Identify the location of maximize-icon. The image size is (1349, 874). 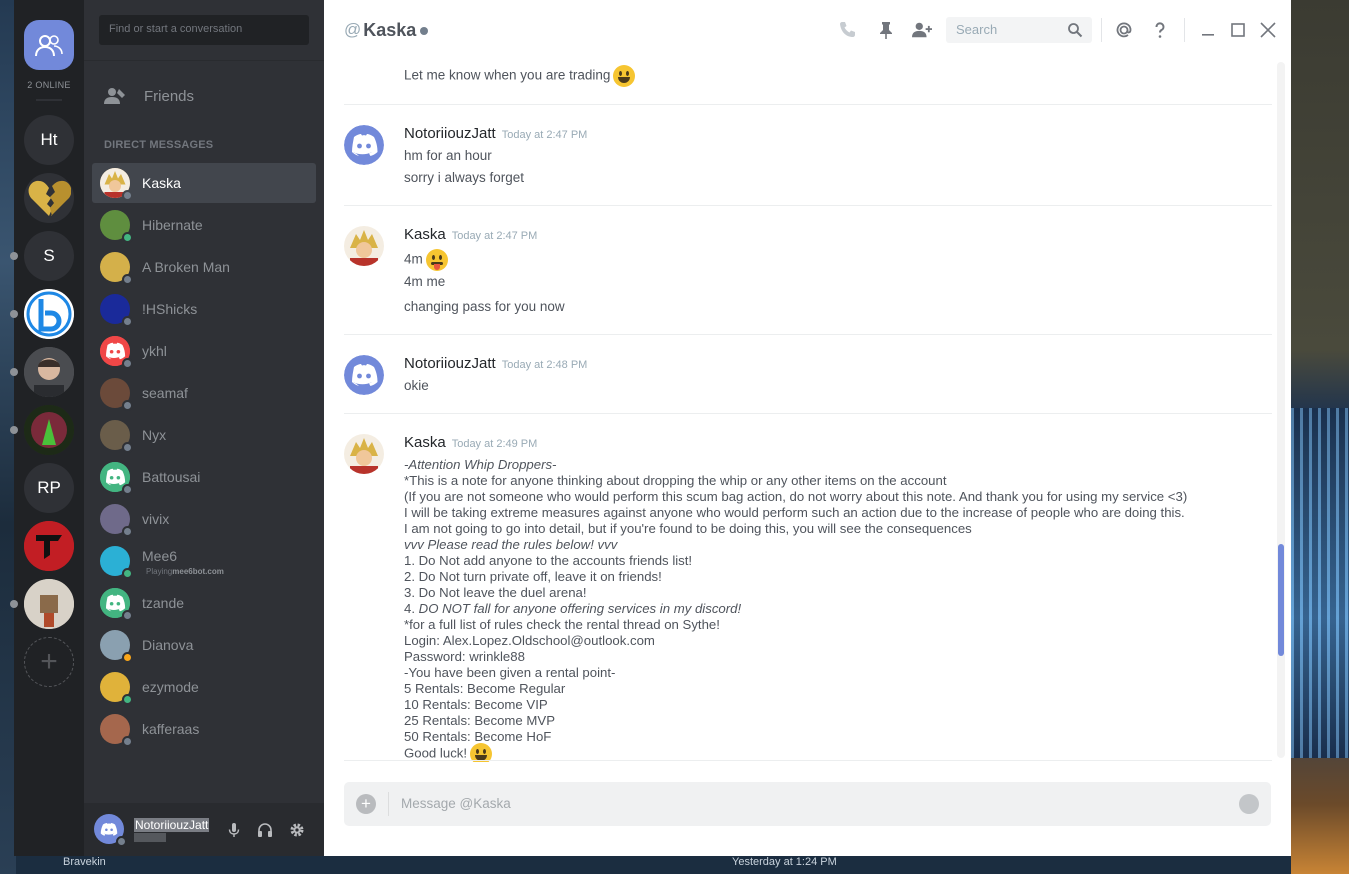
(1238, 30).